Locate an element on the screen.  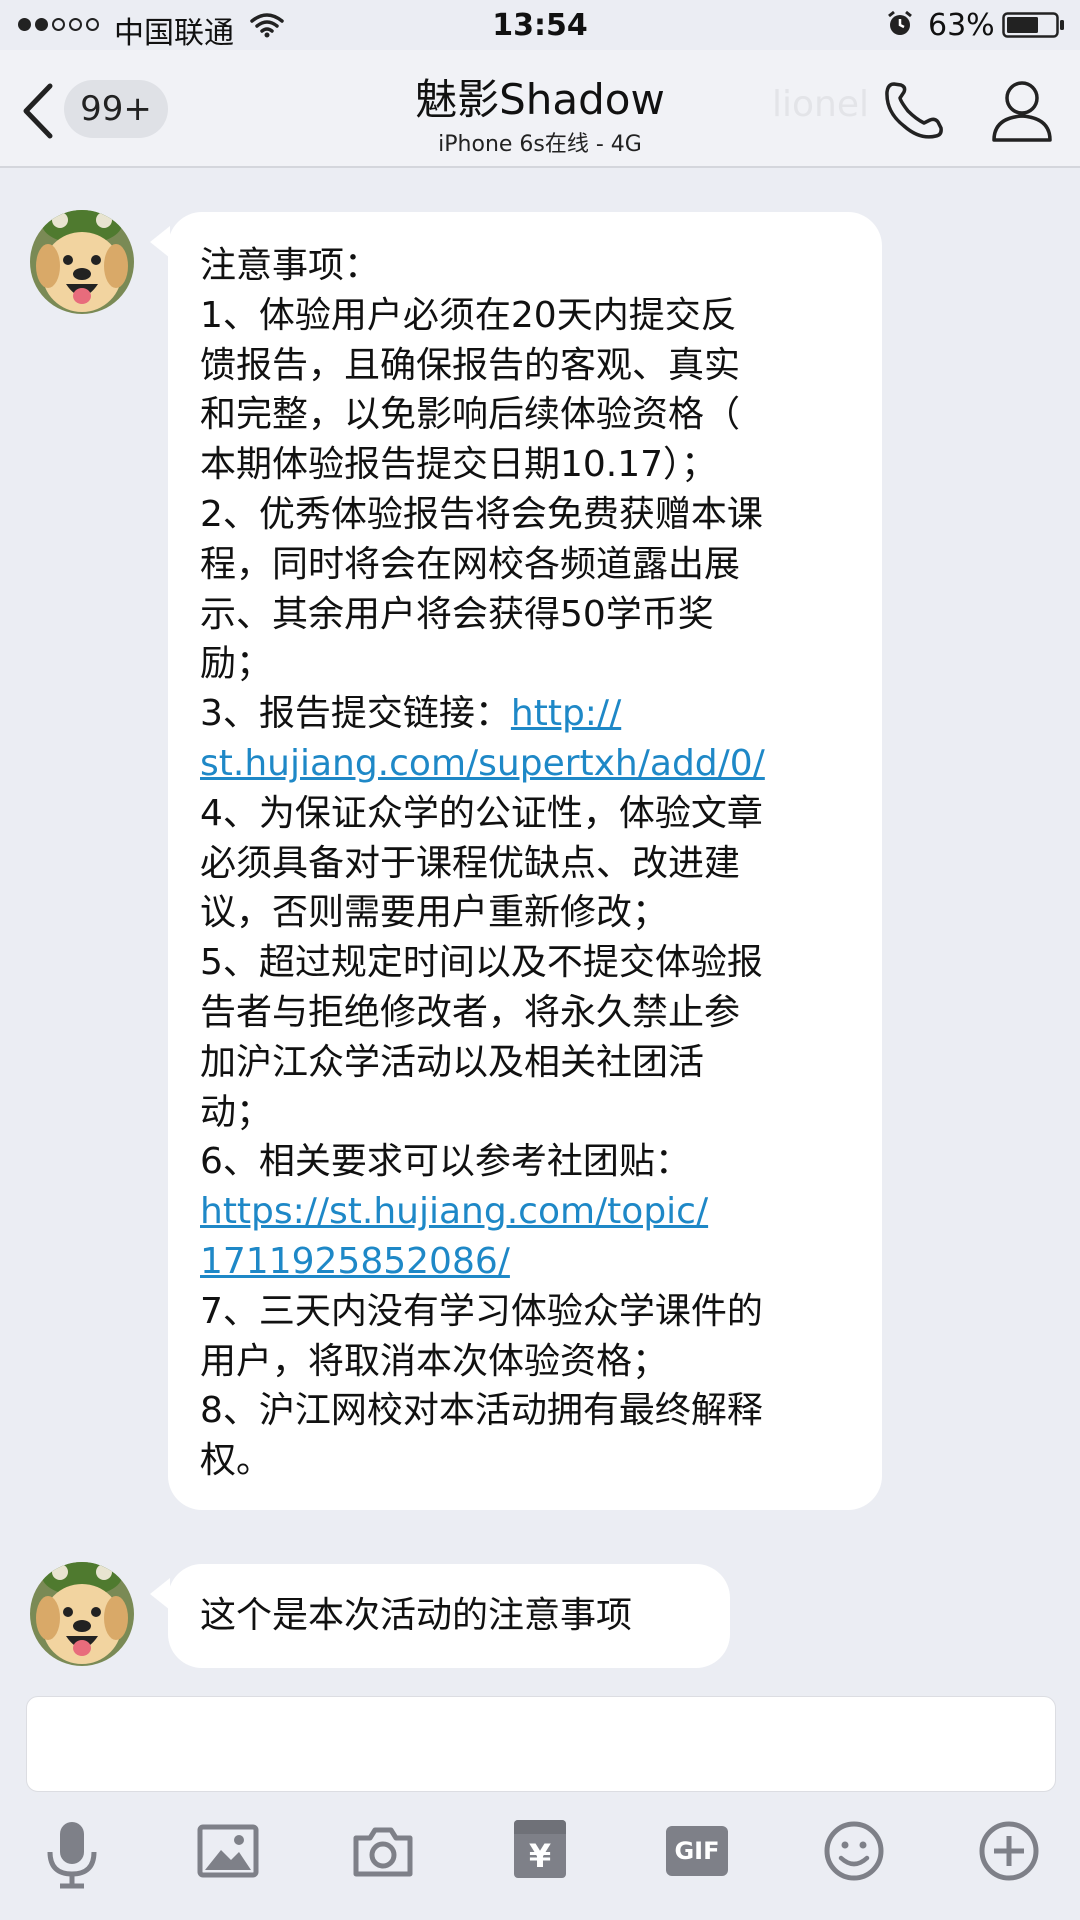
message-line: 必须具备对于课程优缺点、改进建 is located at coordinates (529, 864).